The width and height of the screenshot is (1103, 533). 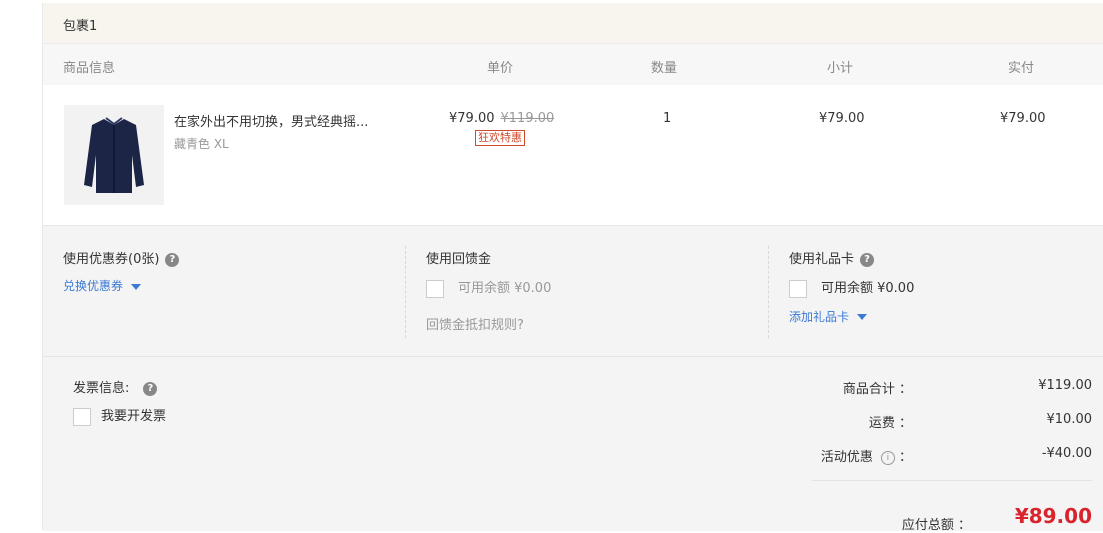 I want to click on redeem-coupon-link: 兑换优惠券, so click(x=121, y=285).